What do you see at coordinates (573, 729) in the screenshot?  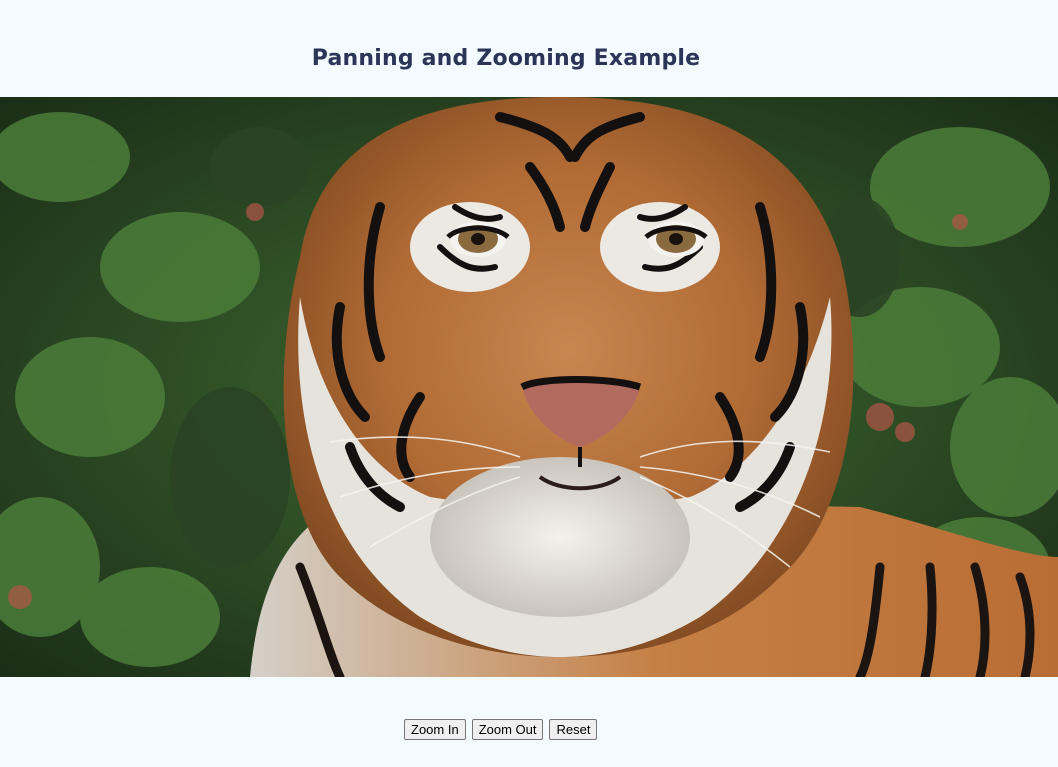 I see `reset-button: Reset` at bounding box center [573, 729].